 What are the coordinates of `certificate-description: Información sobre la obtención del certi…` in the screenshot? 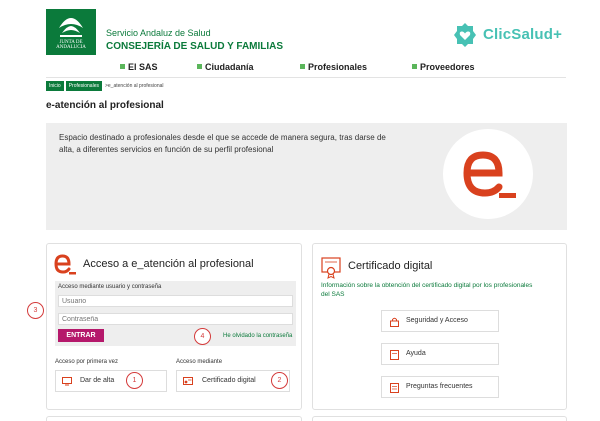 It's located at (431, 290).